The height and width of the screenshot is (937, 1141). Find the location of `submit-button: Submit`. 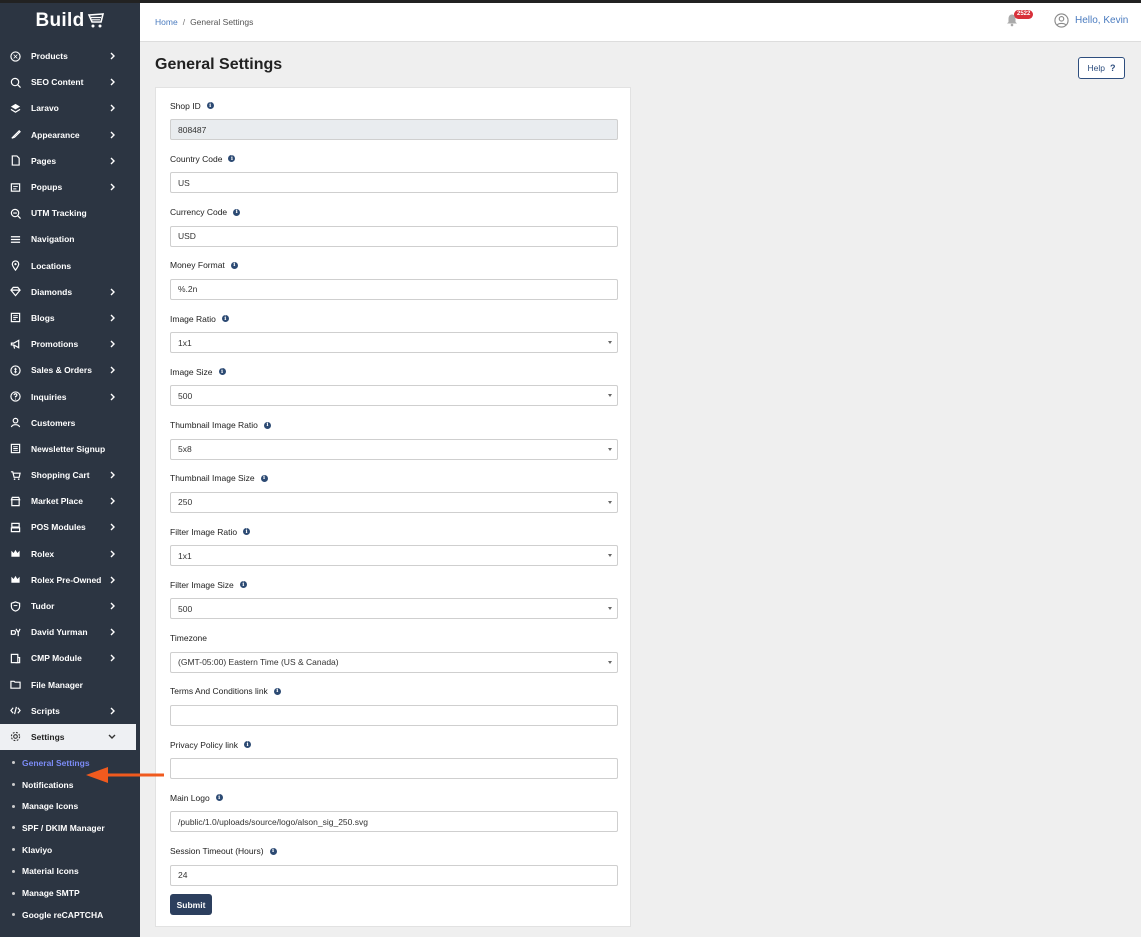

submit-button: Submit is located at coordinates (191, 904).